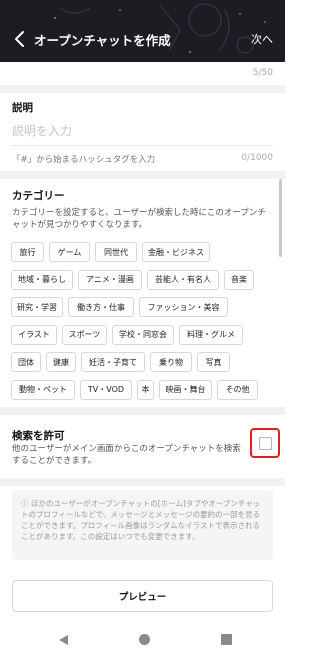  I want to click on category-chip: 乗り物, so click(171, 362).